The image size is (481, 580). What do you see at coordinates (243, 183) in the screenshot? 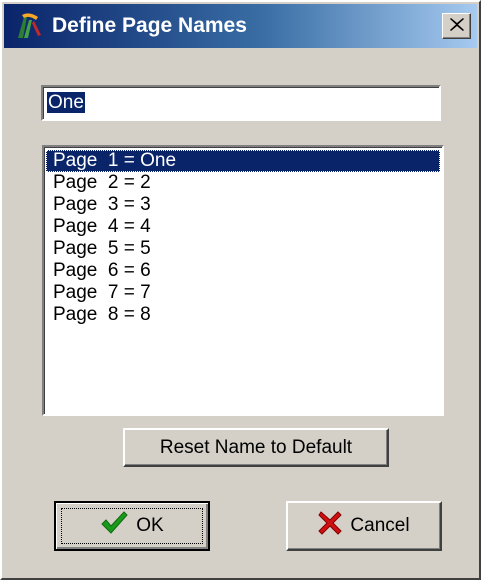
I see `list-item: Page 2 = 2` at bounding box center [243, 183].